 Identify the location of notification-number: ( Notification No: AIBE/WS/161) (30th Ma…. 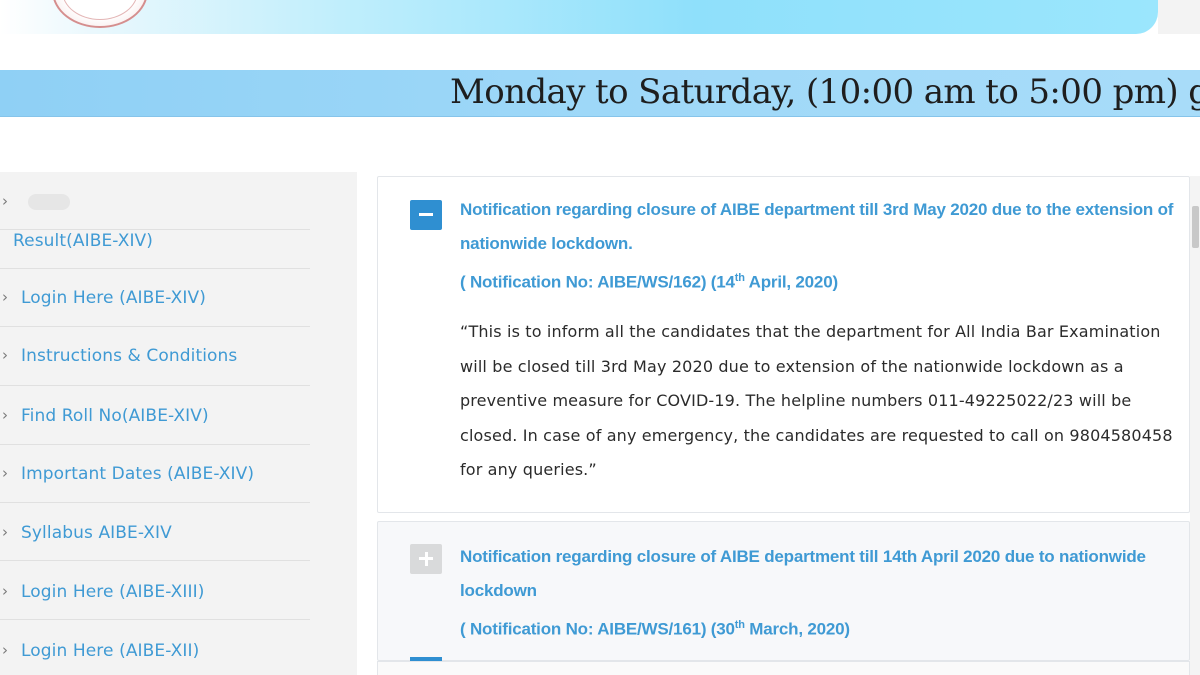
(820, 627).